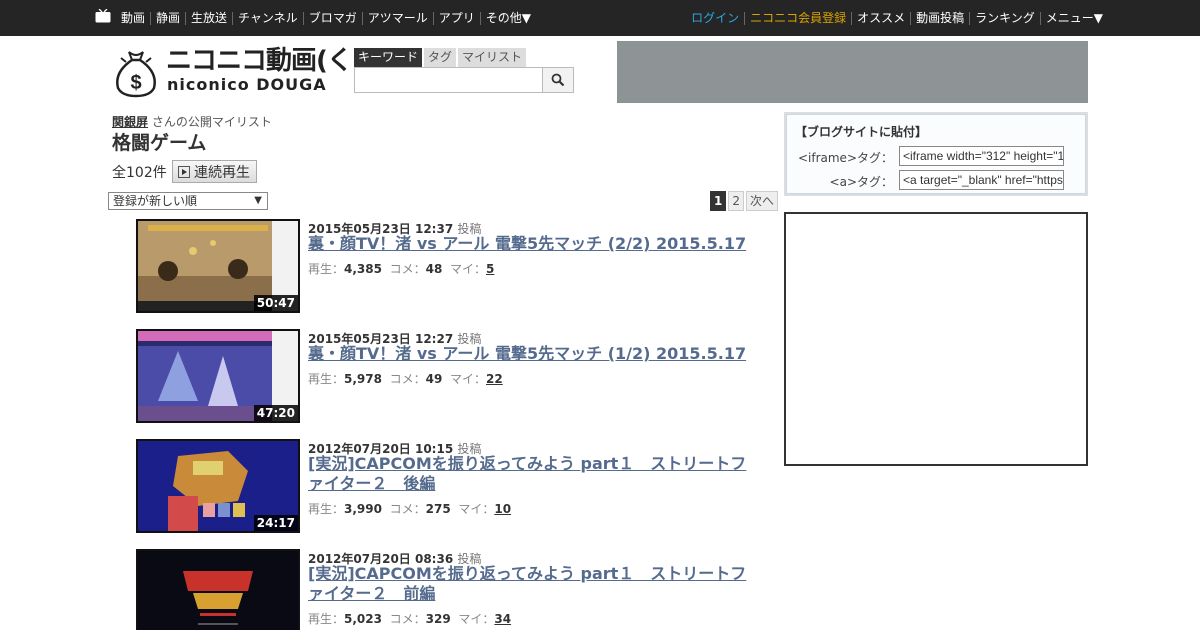 This screenshot has height=630, width=1200. What do you see at coordinates (502, 509) in the screenshot?
I see `mylist-count-link: 10` at bounding box center [502, 509].